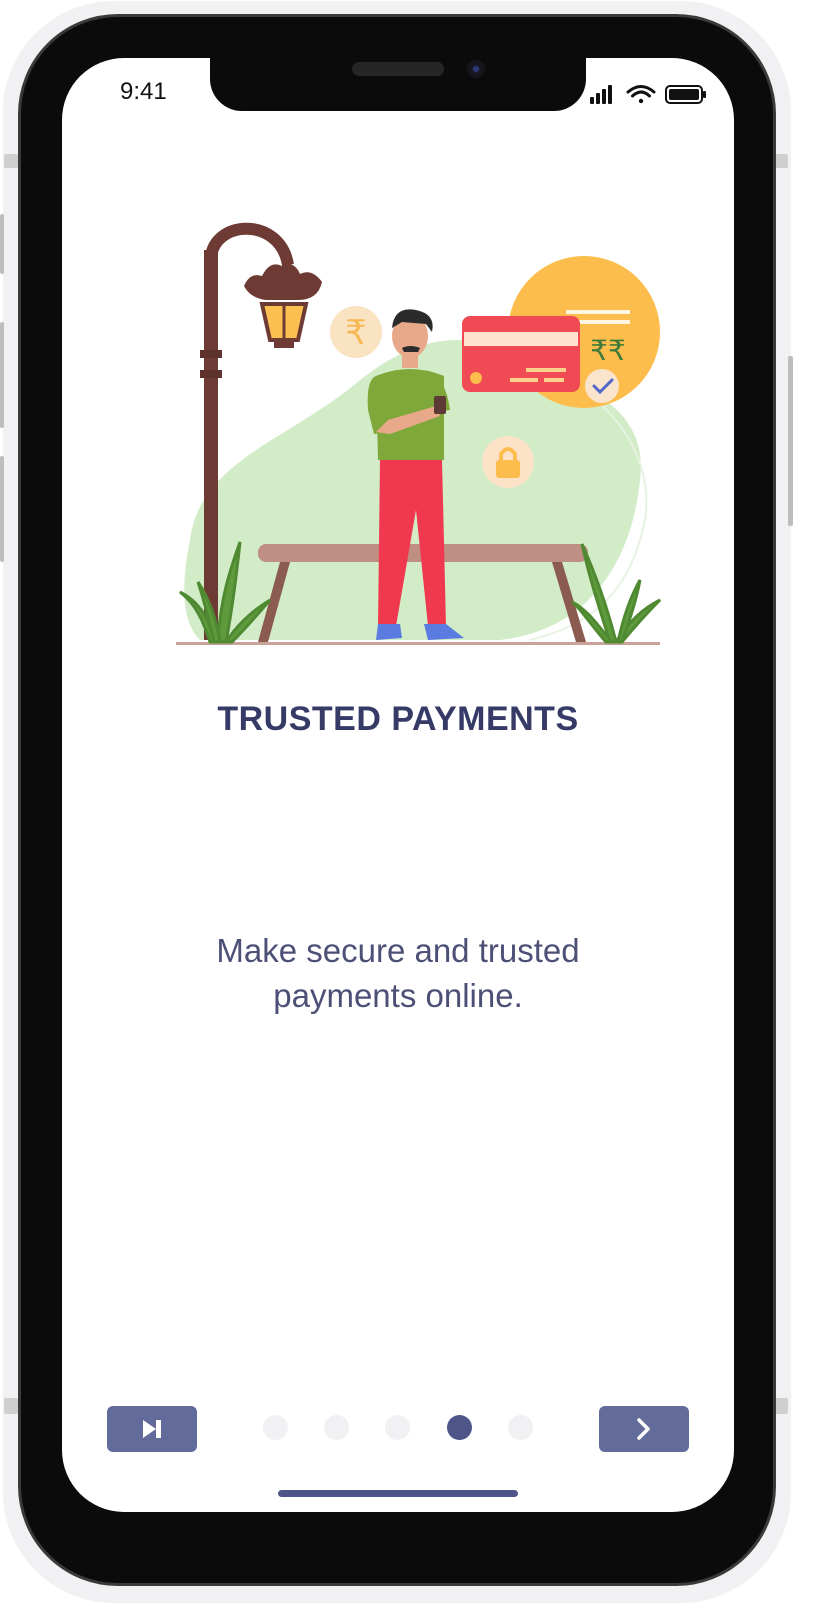 The height and width of the screenshot is (1608, 814). What do you see at coordinates (602, 386) in the screenshot?
I see `check-badge-icon` at bounding box center [602, 386].